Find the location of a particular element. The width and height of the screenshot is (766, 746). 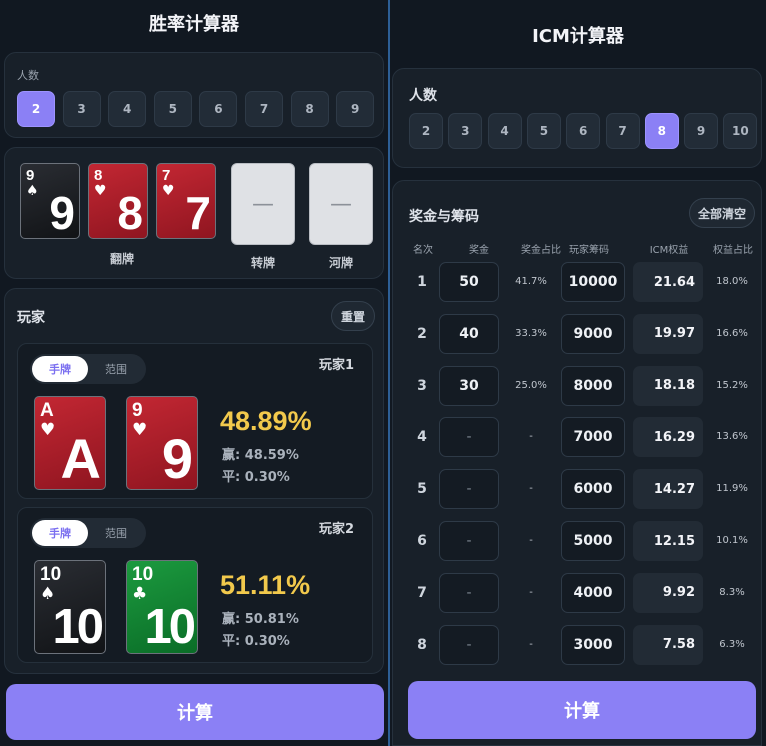

player-2-card-1: 10 ♠ 10 is located at coordinates (70, 607).